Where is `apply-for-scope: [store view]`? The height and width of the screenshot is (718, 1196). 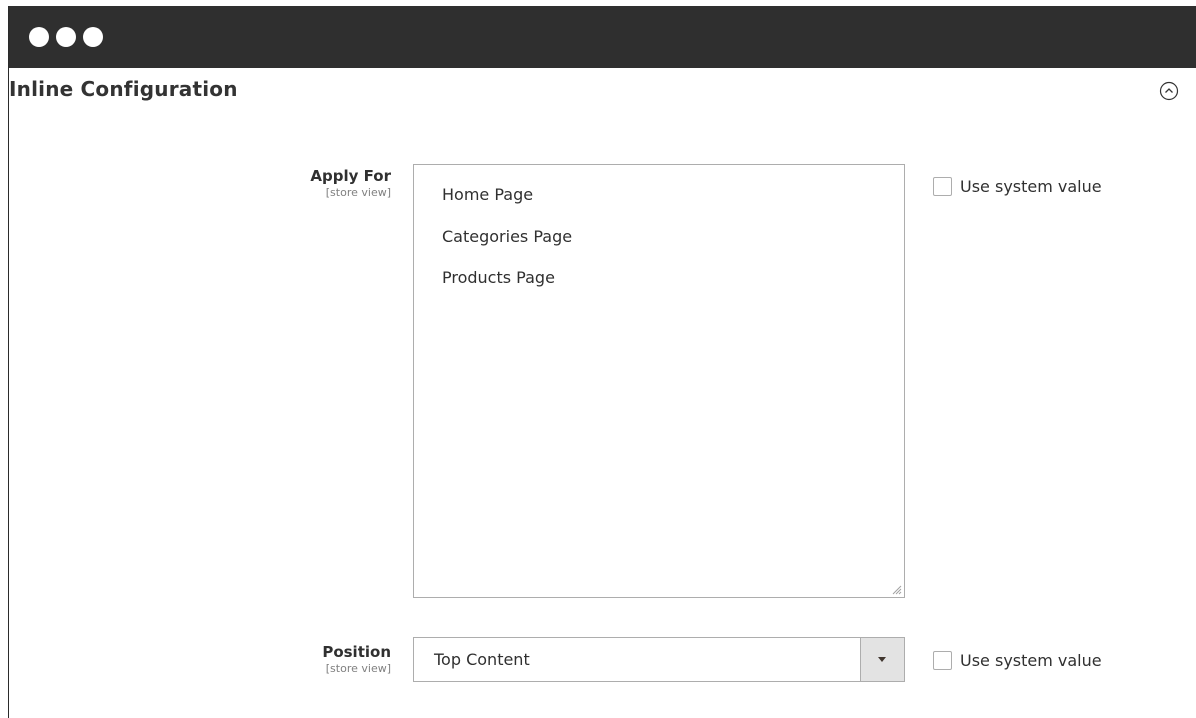
apply-for-scope: [store view] is located at coordinates (358, 192).